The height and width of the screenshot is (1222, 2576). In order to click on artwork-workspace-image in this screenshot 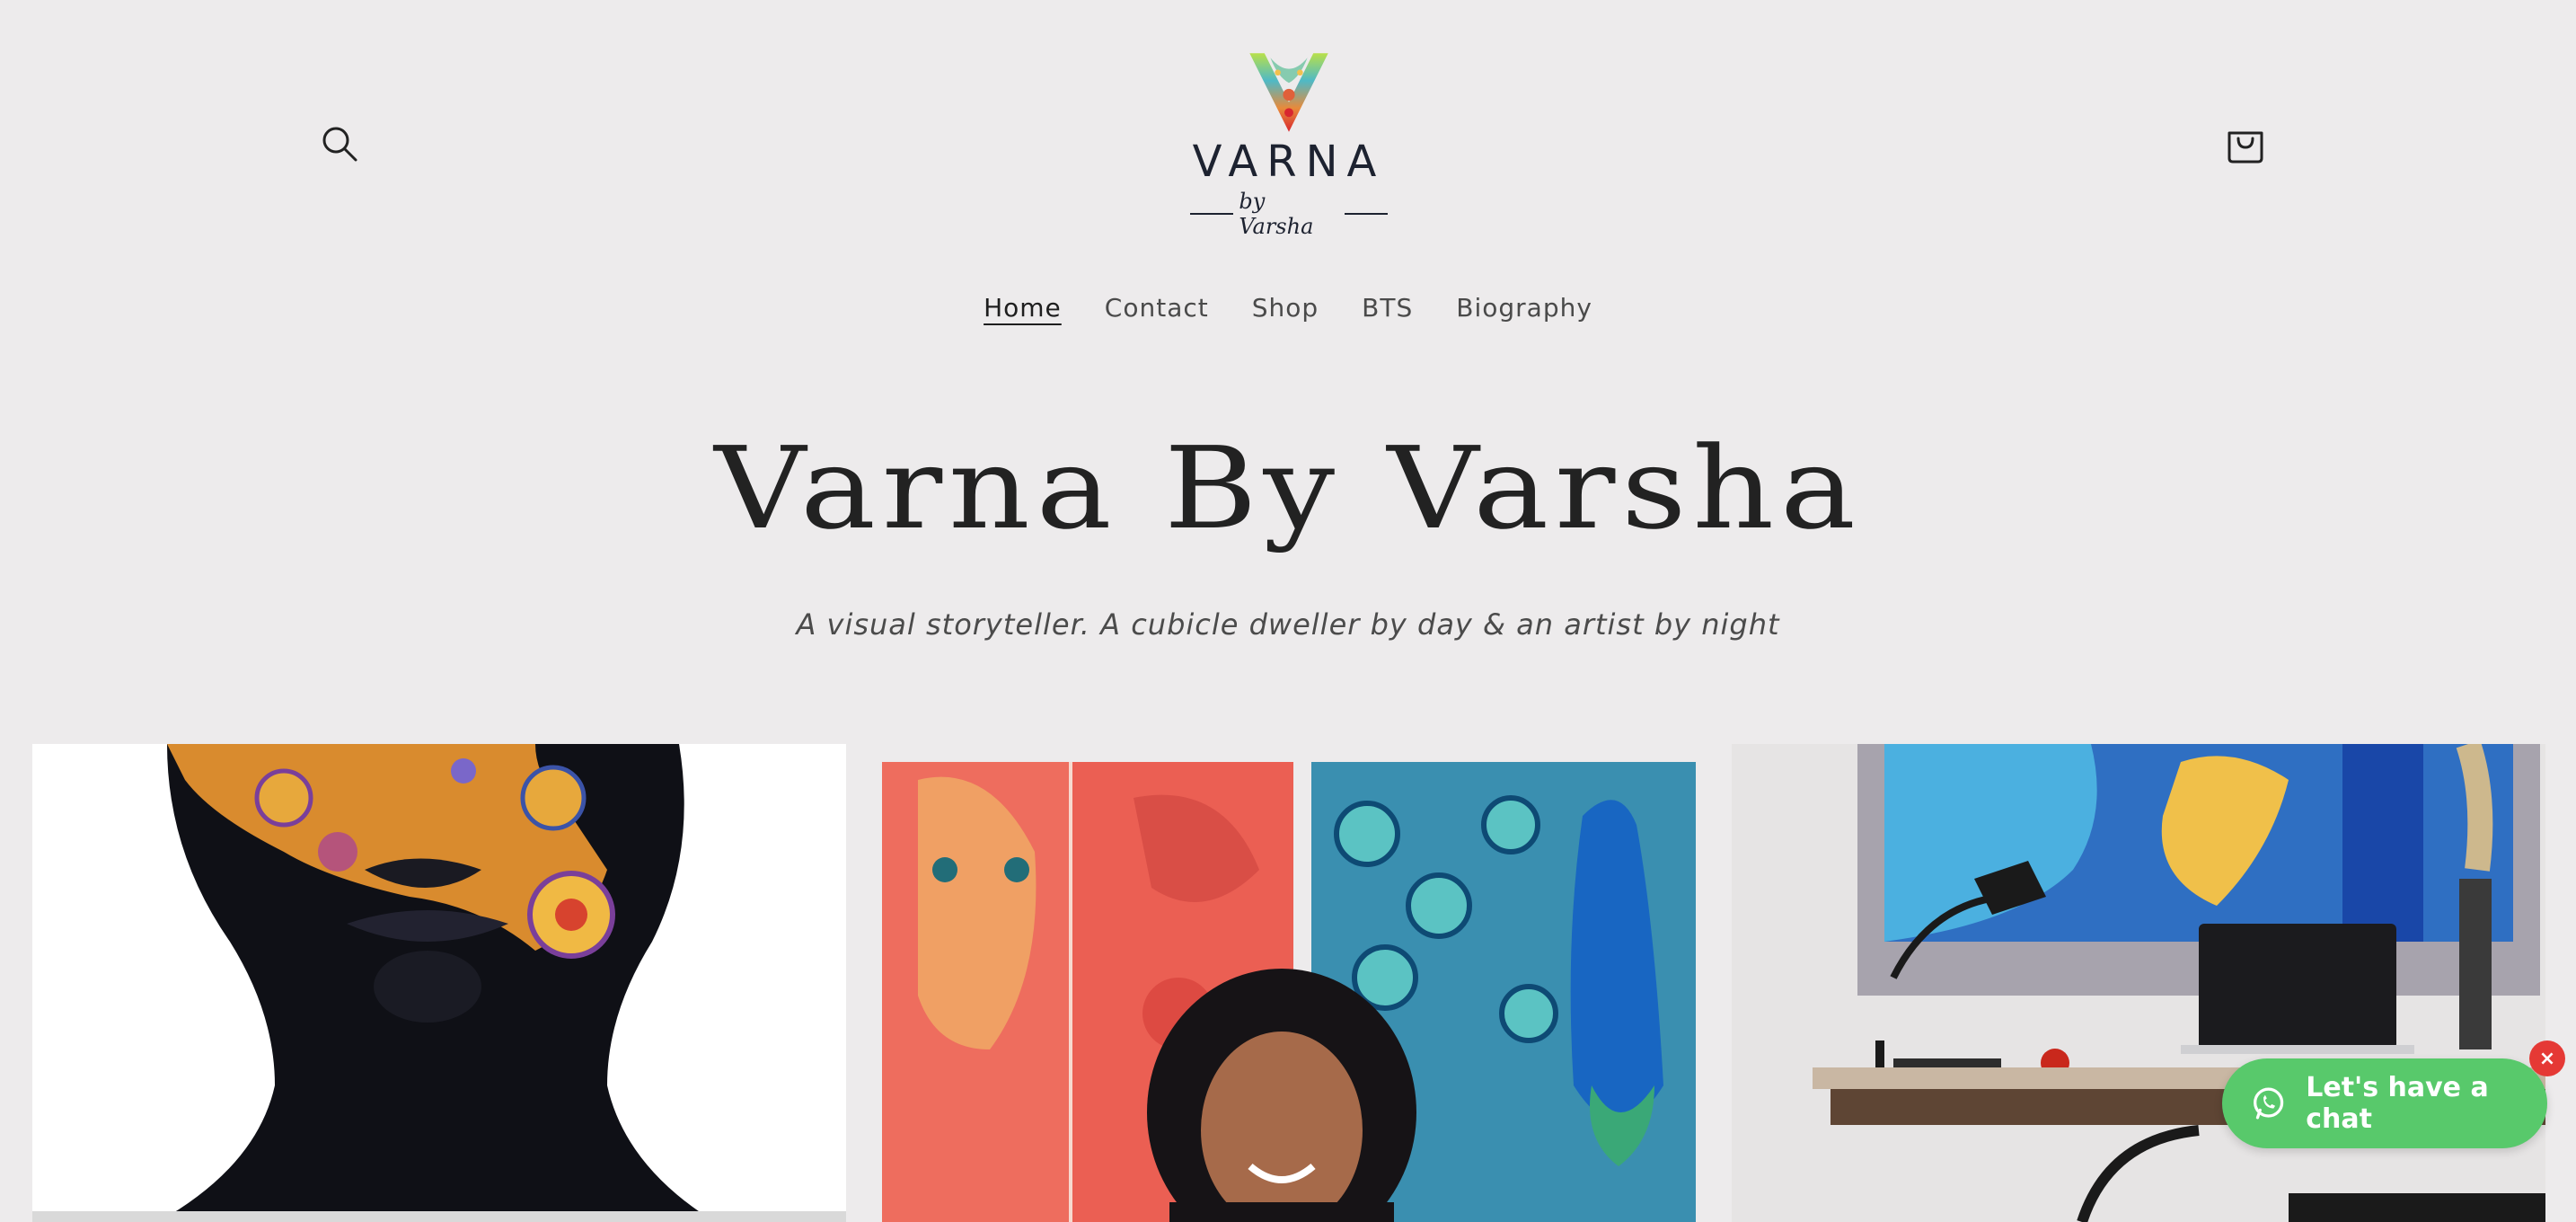, I will do `click(2138, 983)`.